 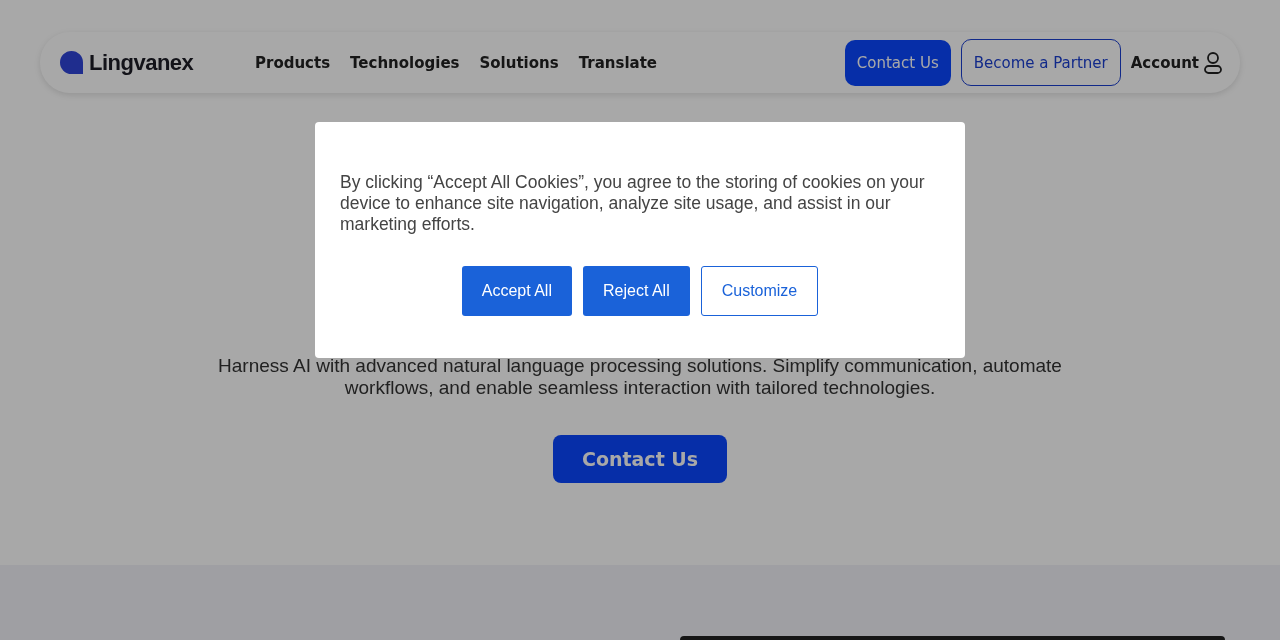 What do you see at coordinates (636, 291) in the screenshot?
I see `dialog-button: Reject All` at bounding box center [636, 291].